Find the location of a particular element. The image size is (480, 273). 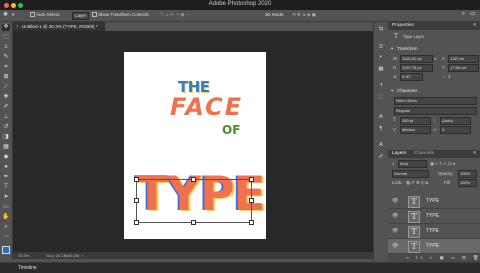

3d-mode-icons: ⟲ ✥ ⇲ ◈ ▣ is located at coordinates (304, 15).